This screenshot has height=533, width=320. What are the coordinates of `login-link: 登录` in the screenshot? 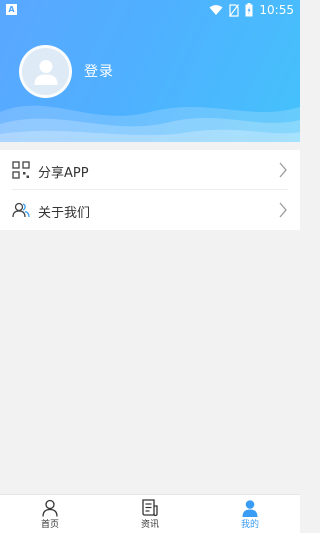 It's located at (99, 71).